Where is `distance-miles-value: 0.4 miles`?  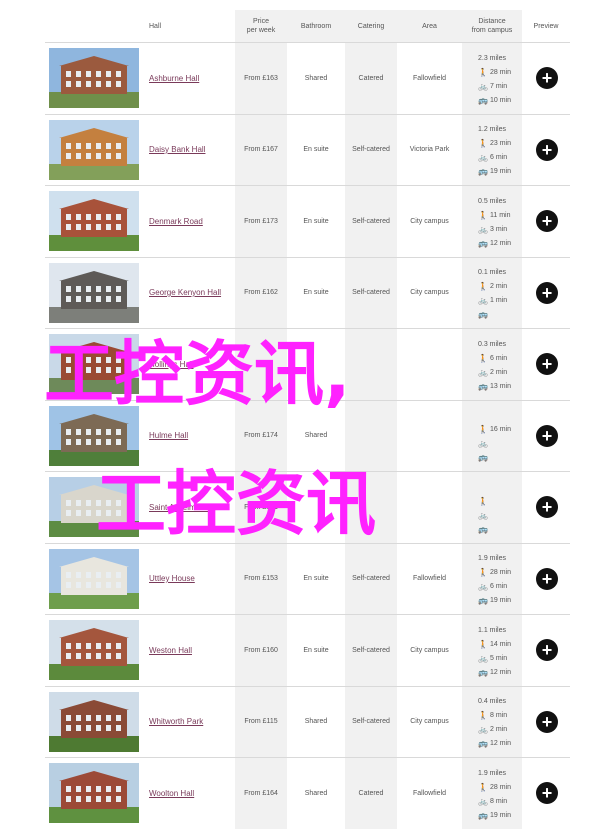 distance-miles-value: 0.4 miles is located at coordinates (492, 701).